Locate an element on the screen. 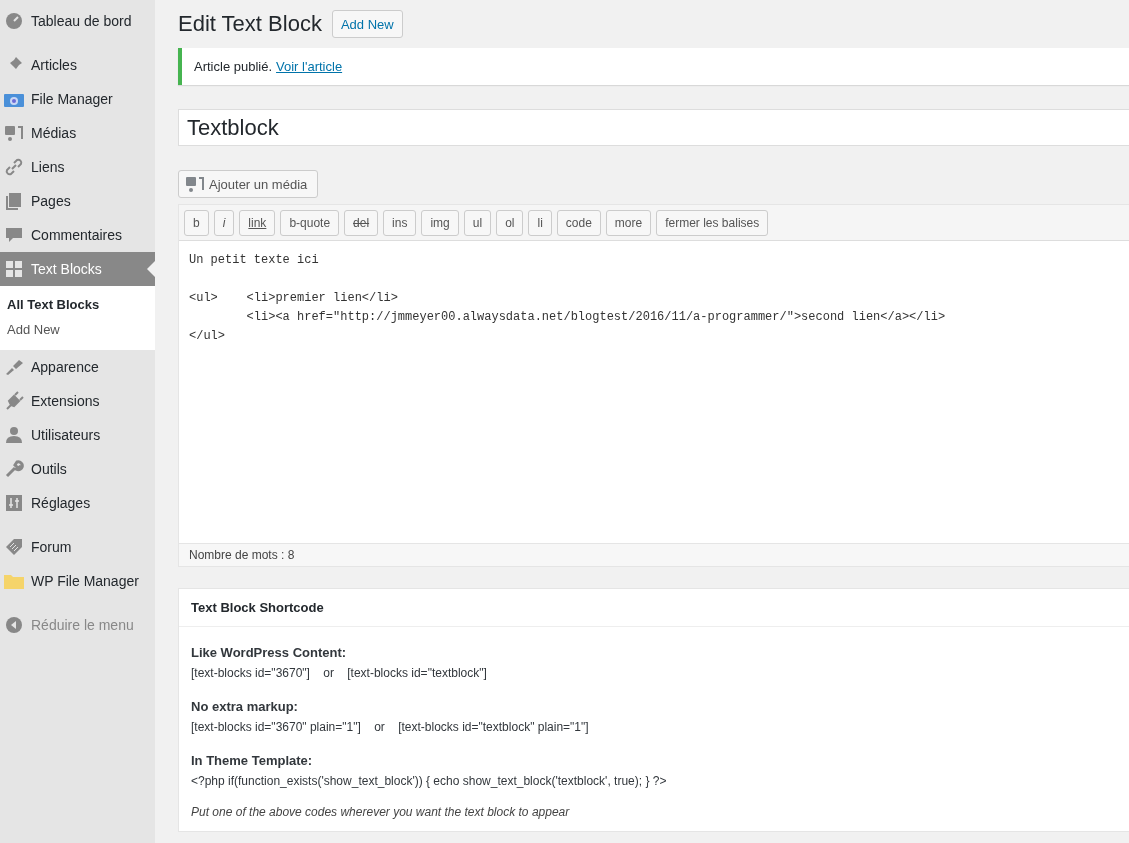  code-line: </ul> is located at coordinates (207, 336).